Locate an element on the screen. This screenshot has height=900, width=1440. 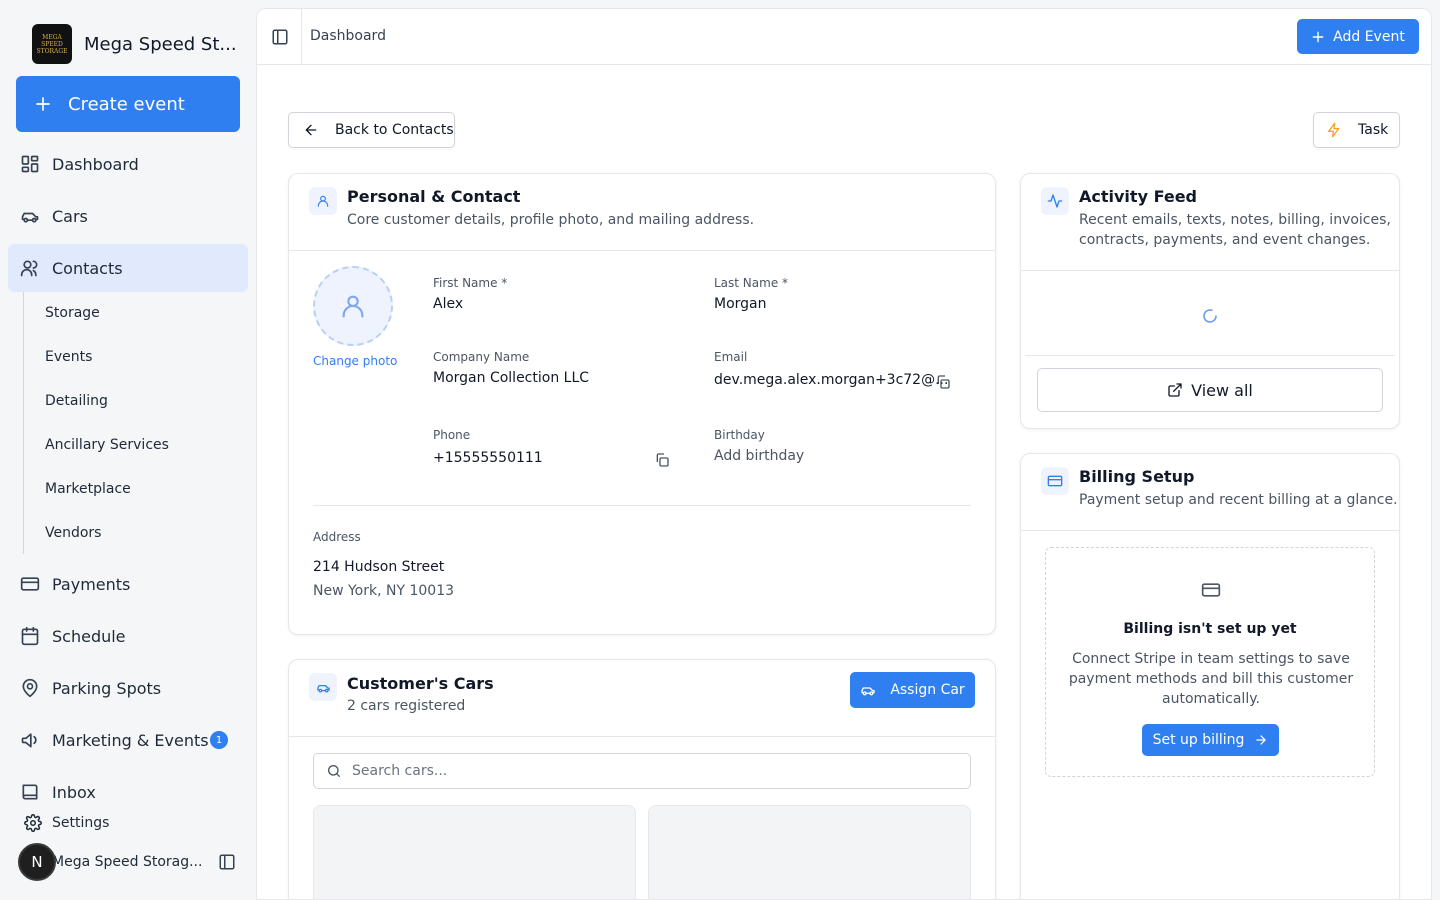
gear-icon is located at coordinates (33, 823).